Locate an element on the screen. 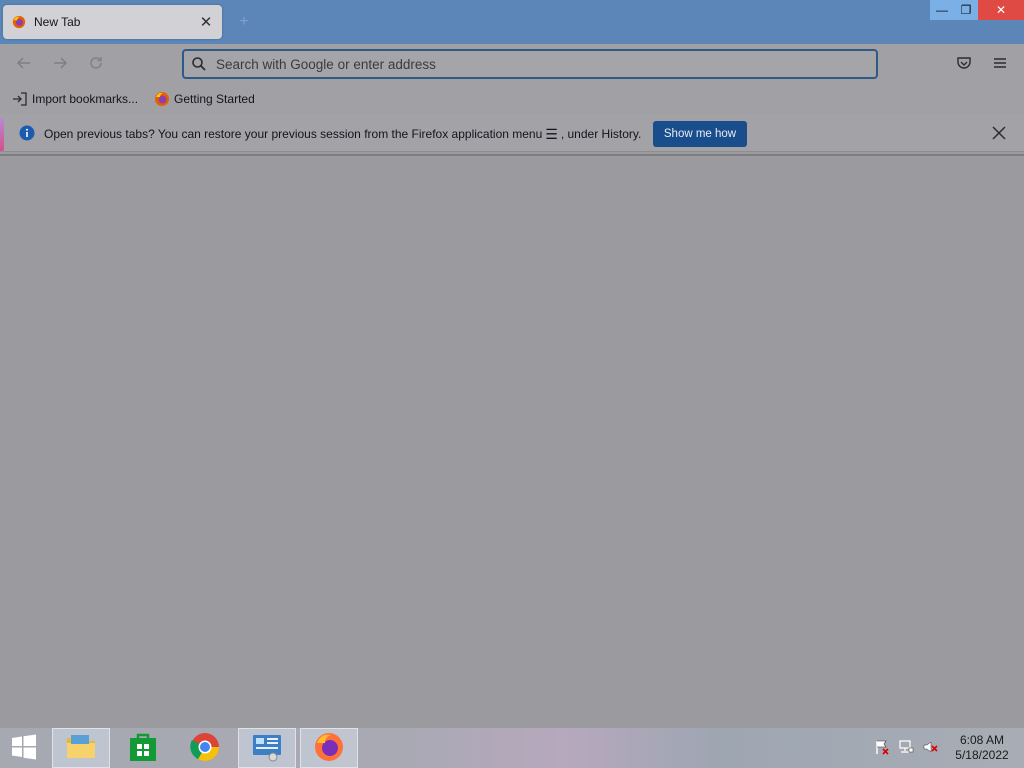 This screenshot has height=768, width=1024. tray-action-center is located at coordinates (882, 748).